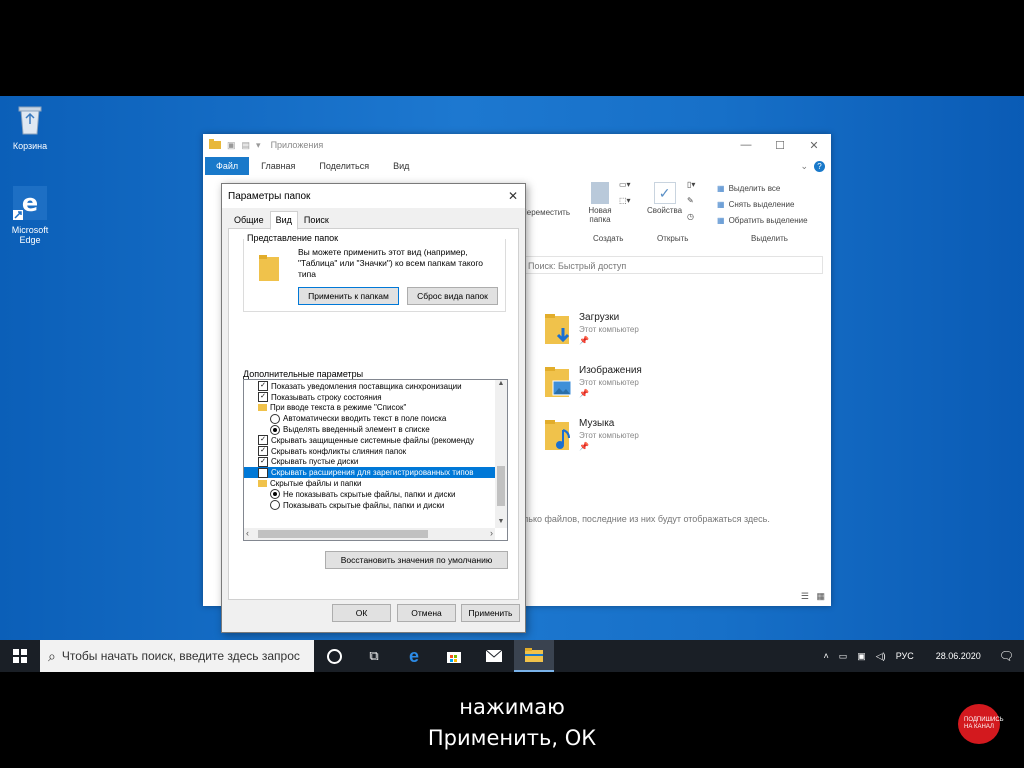 This screenshot has height=768, width=1024. Describe the element at coordinates (501, 486) in the screenshot. I see `scroll-thumb` at that location.